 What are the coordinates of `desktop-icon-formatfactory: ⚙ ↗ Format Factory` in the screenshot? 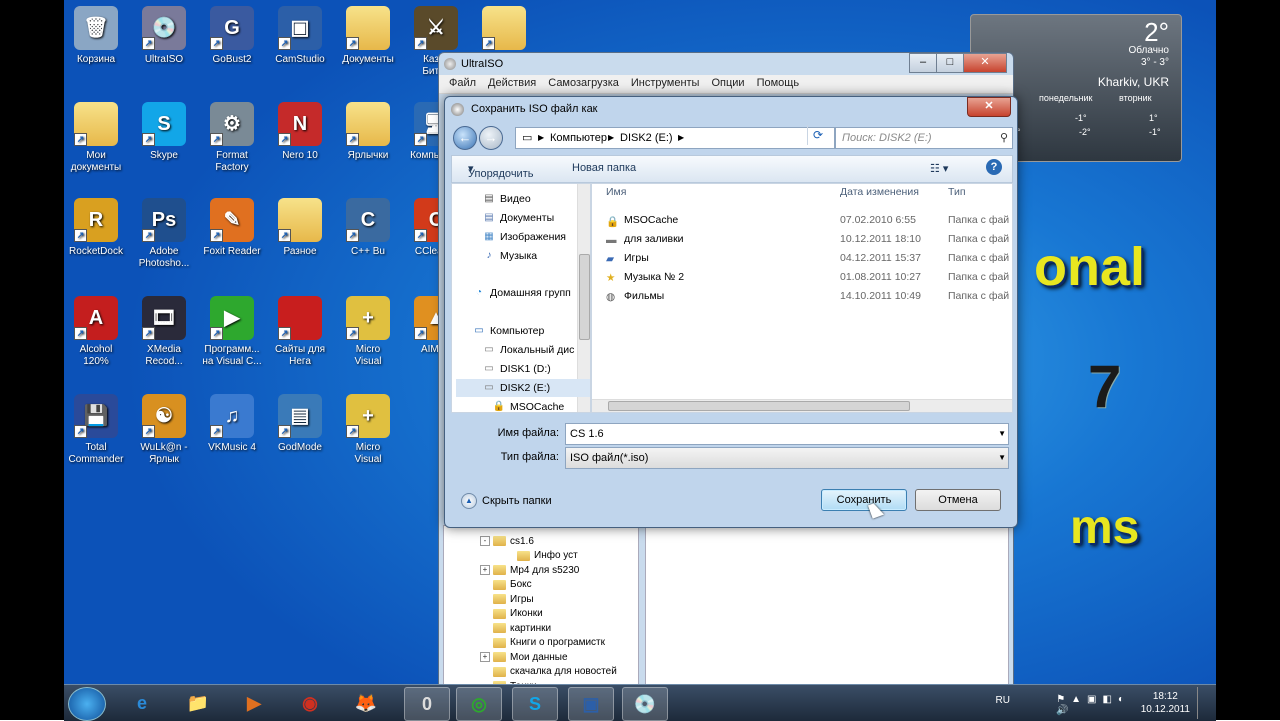 It's located at (232, 138).